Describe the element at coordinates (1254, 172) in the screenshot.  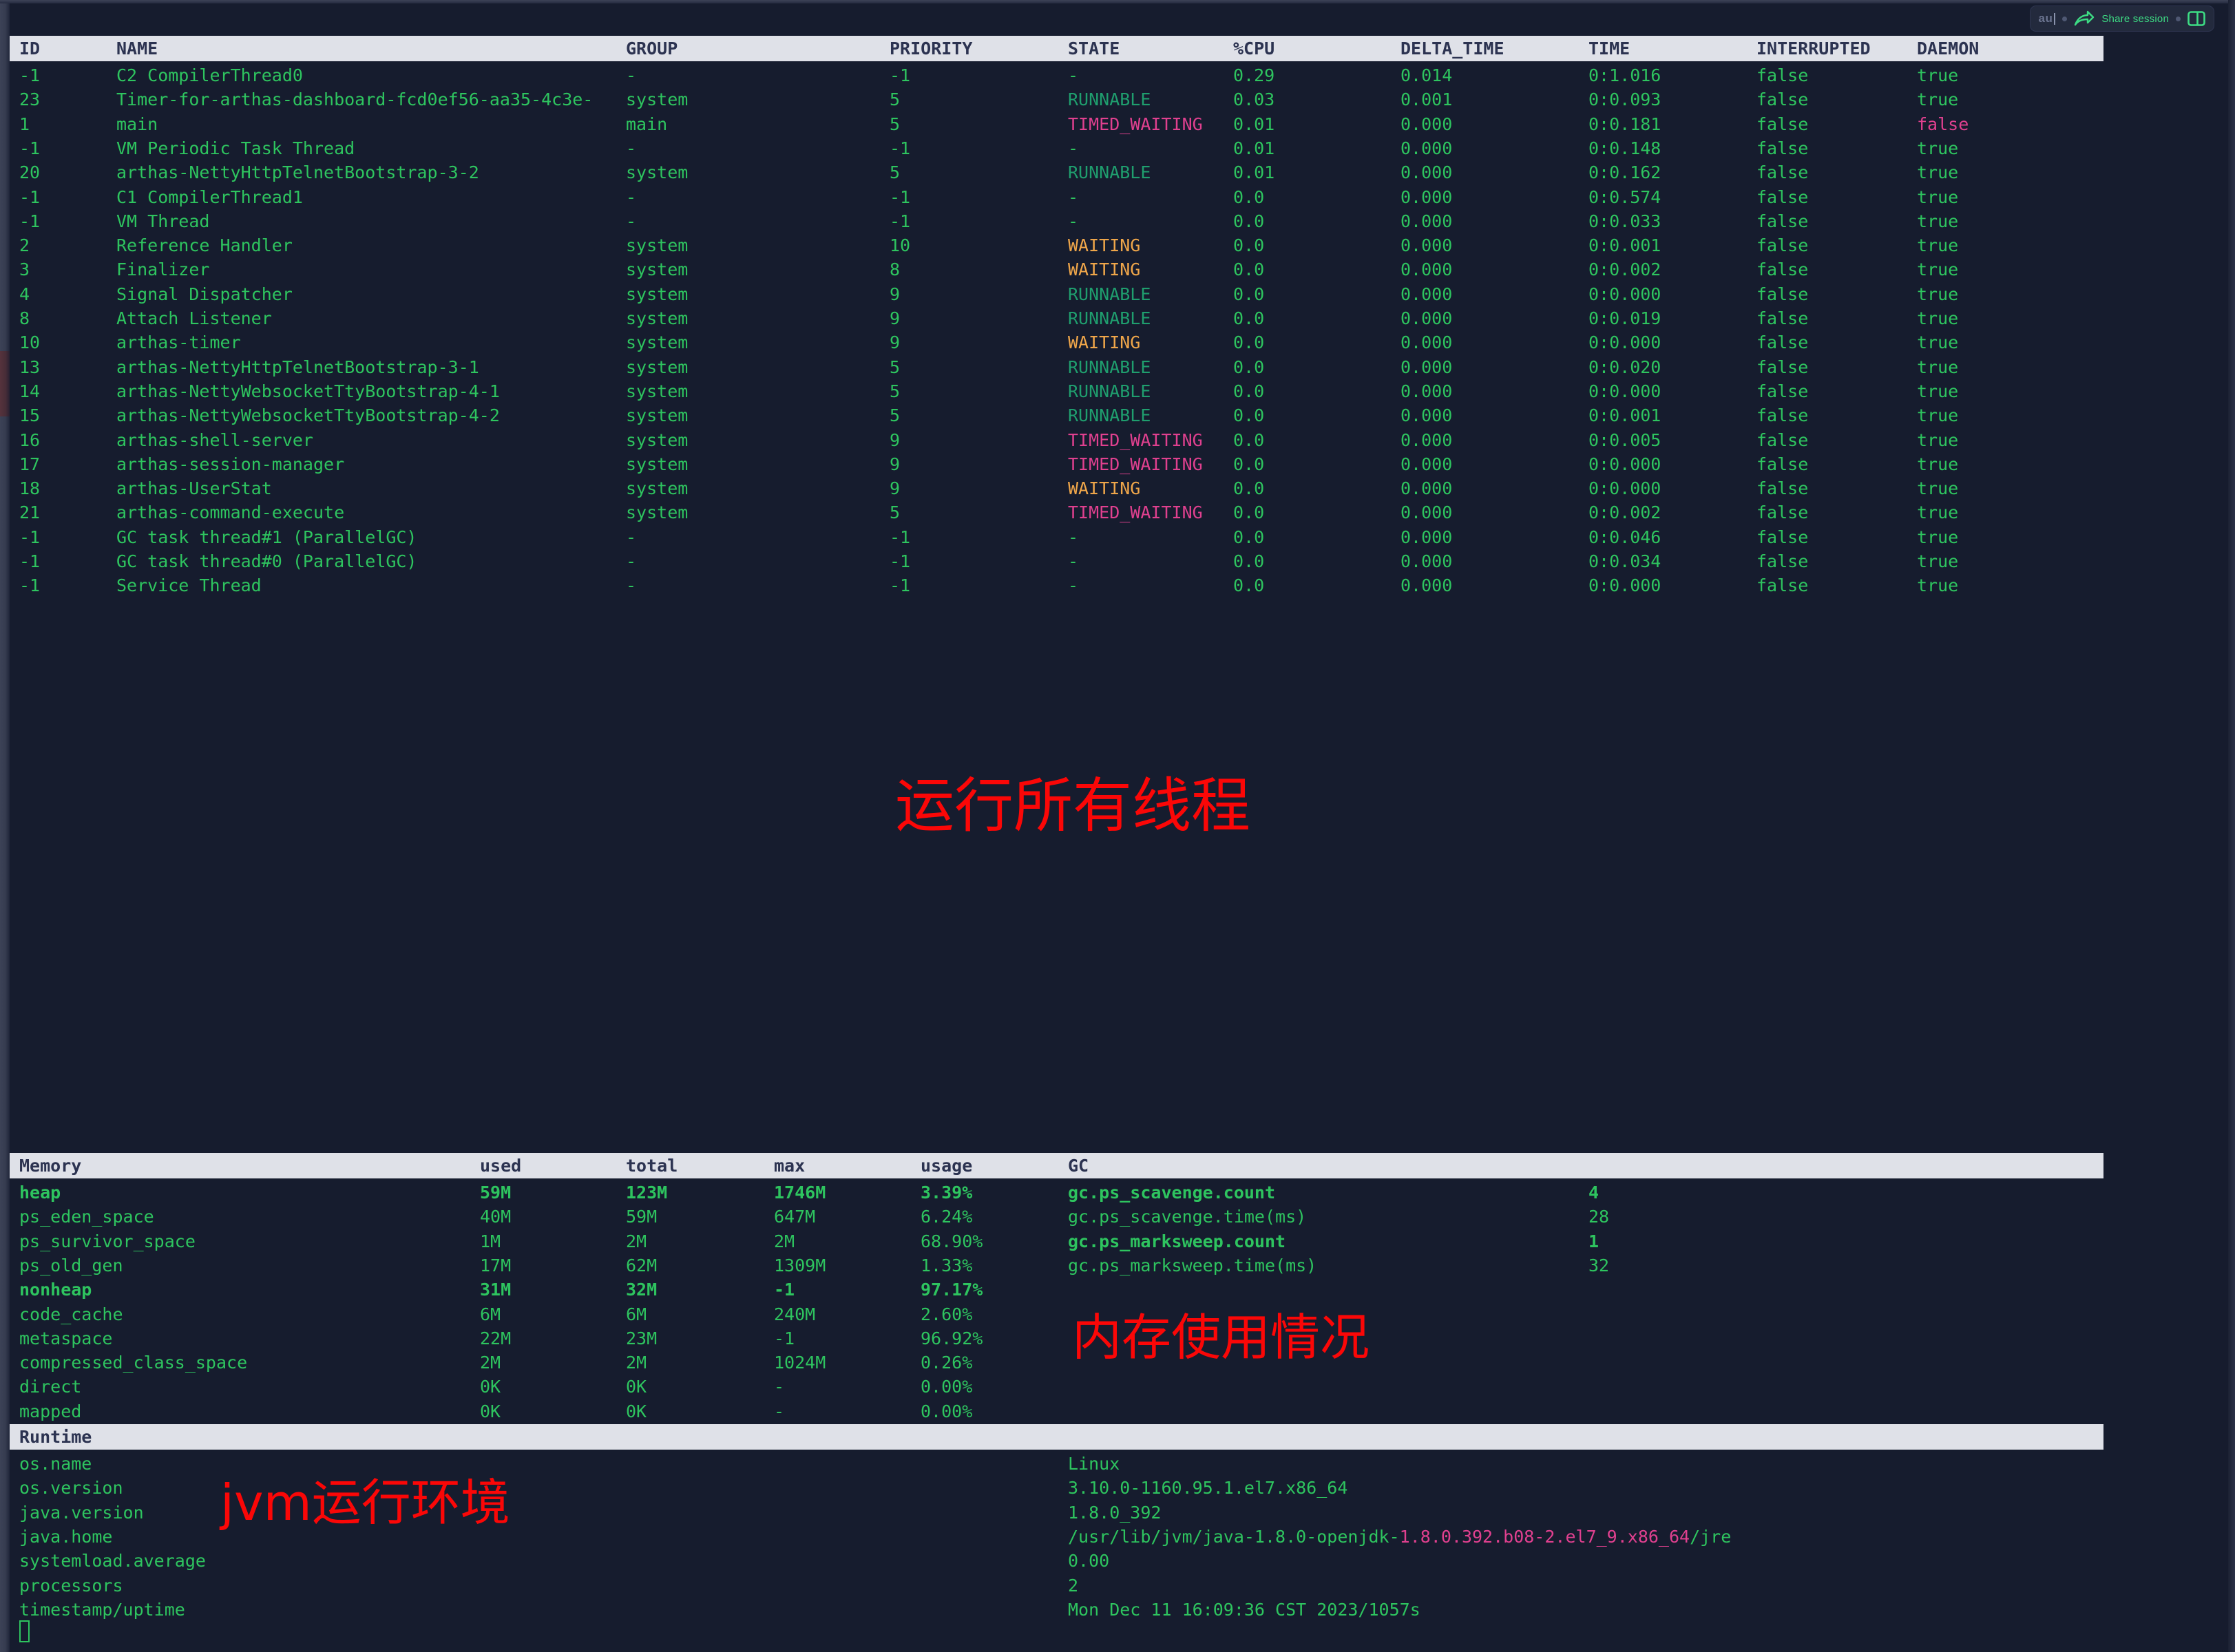
I see `thread-cpu: 0.01` at that location.